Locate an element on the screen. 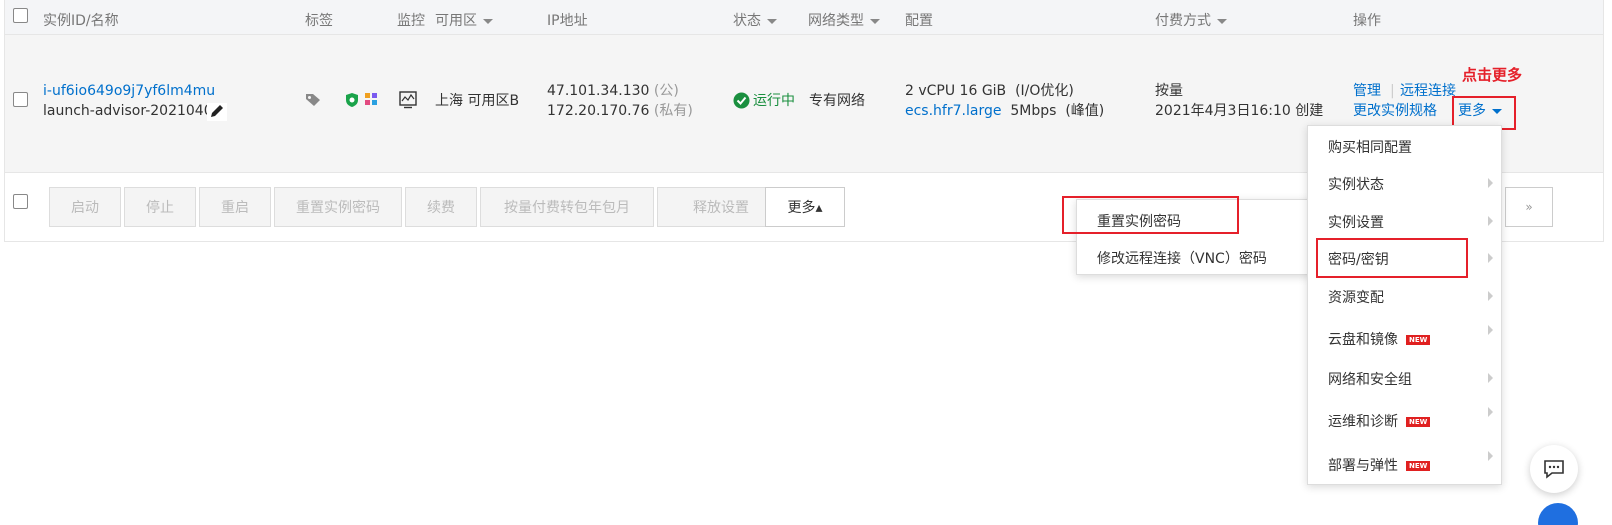 This screenshot has height=525, width=1612. shield-icon is located at coordinates (352, 100).